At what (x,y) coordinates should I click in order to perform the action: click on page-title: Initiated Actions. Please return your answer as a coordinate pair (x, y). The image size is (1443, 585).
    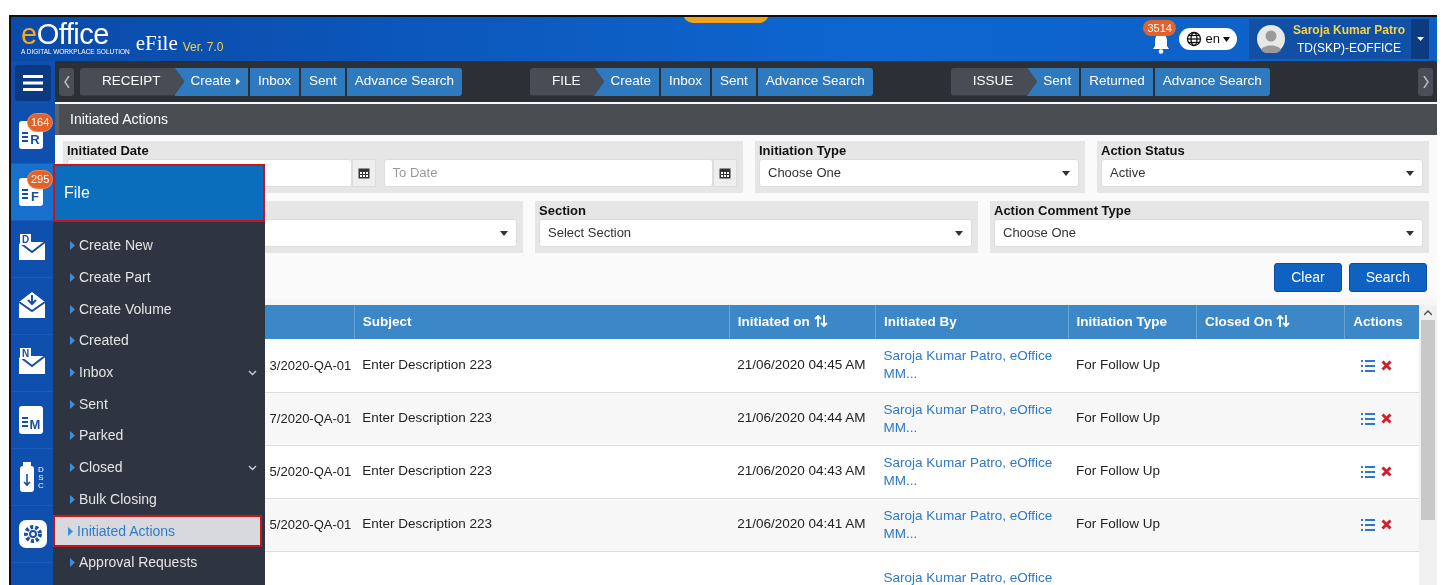
    Looking at the image, I should click on (746, 119).